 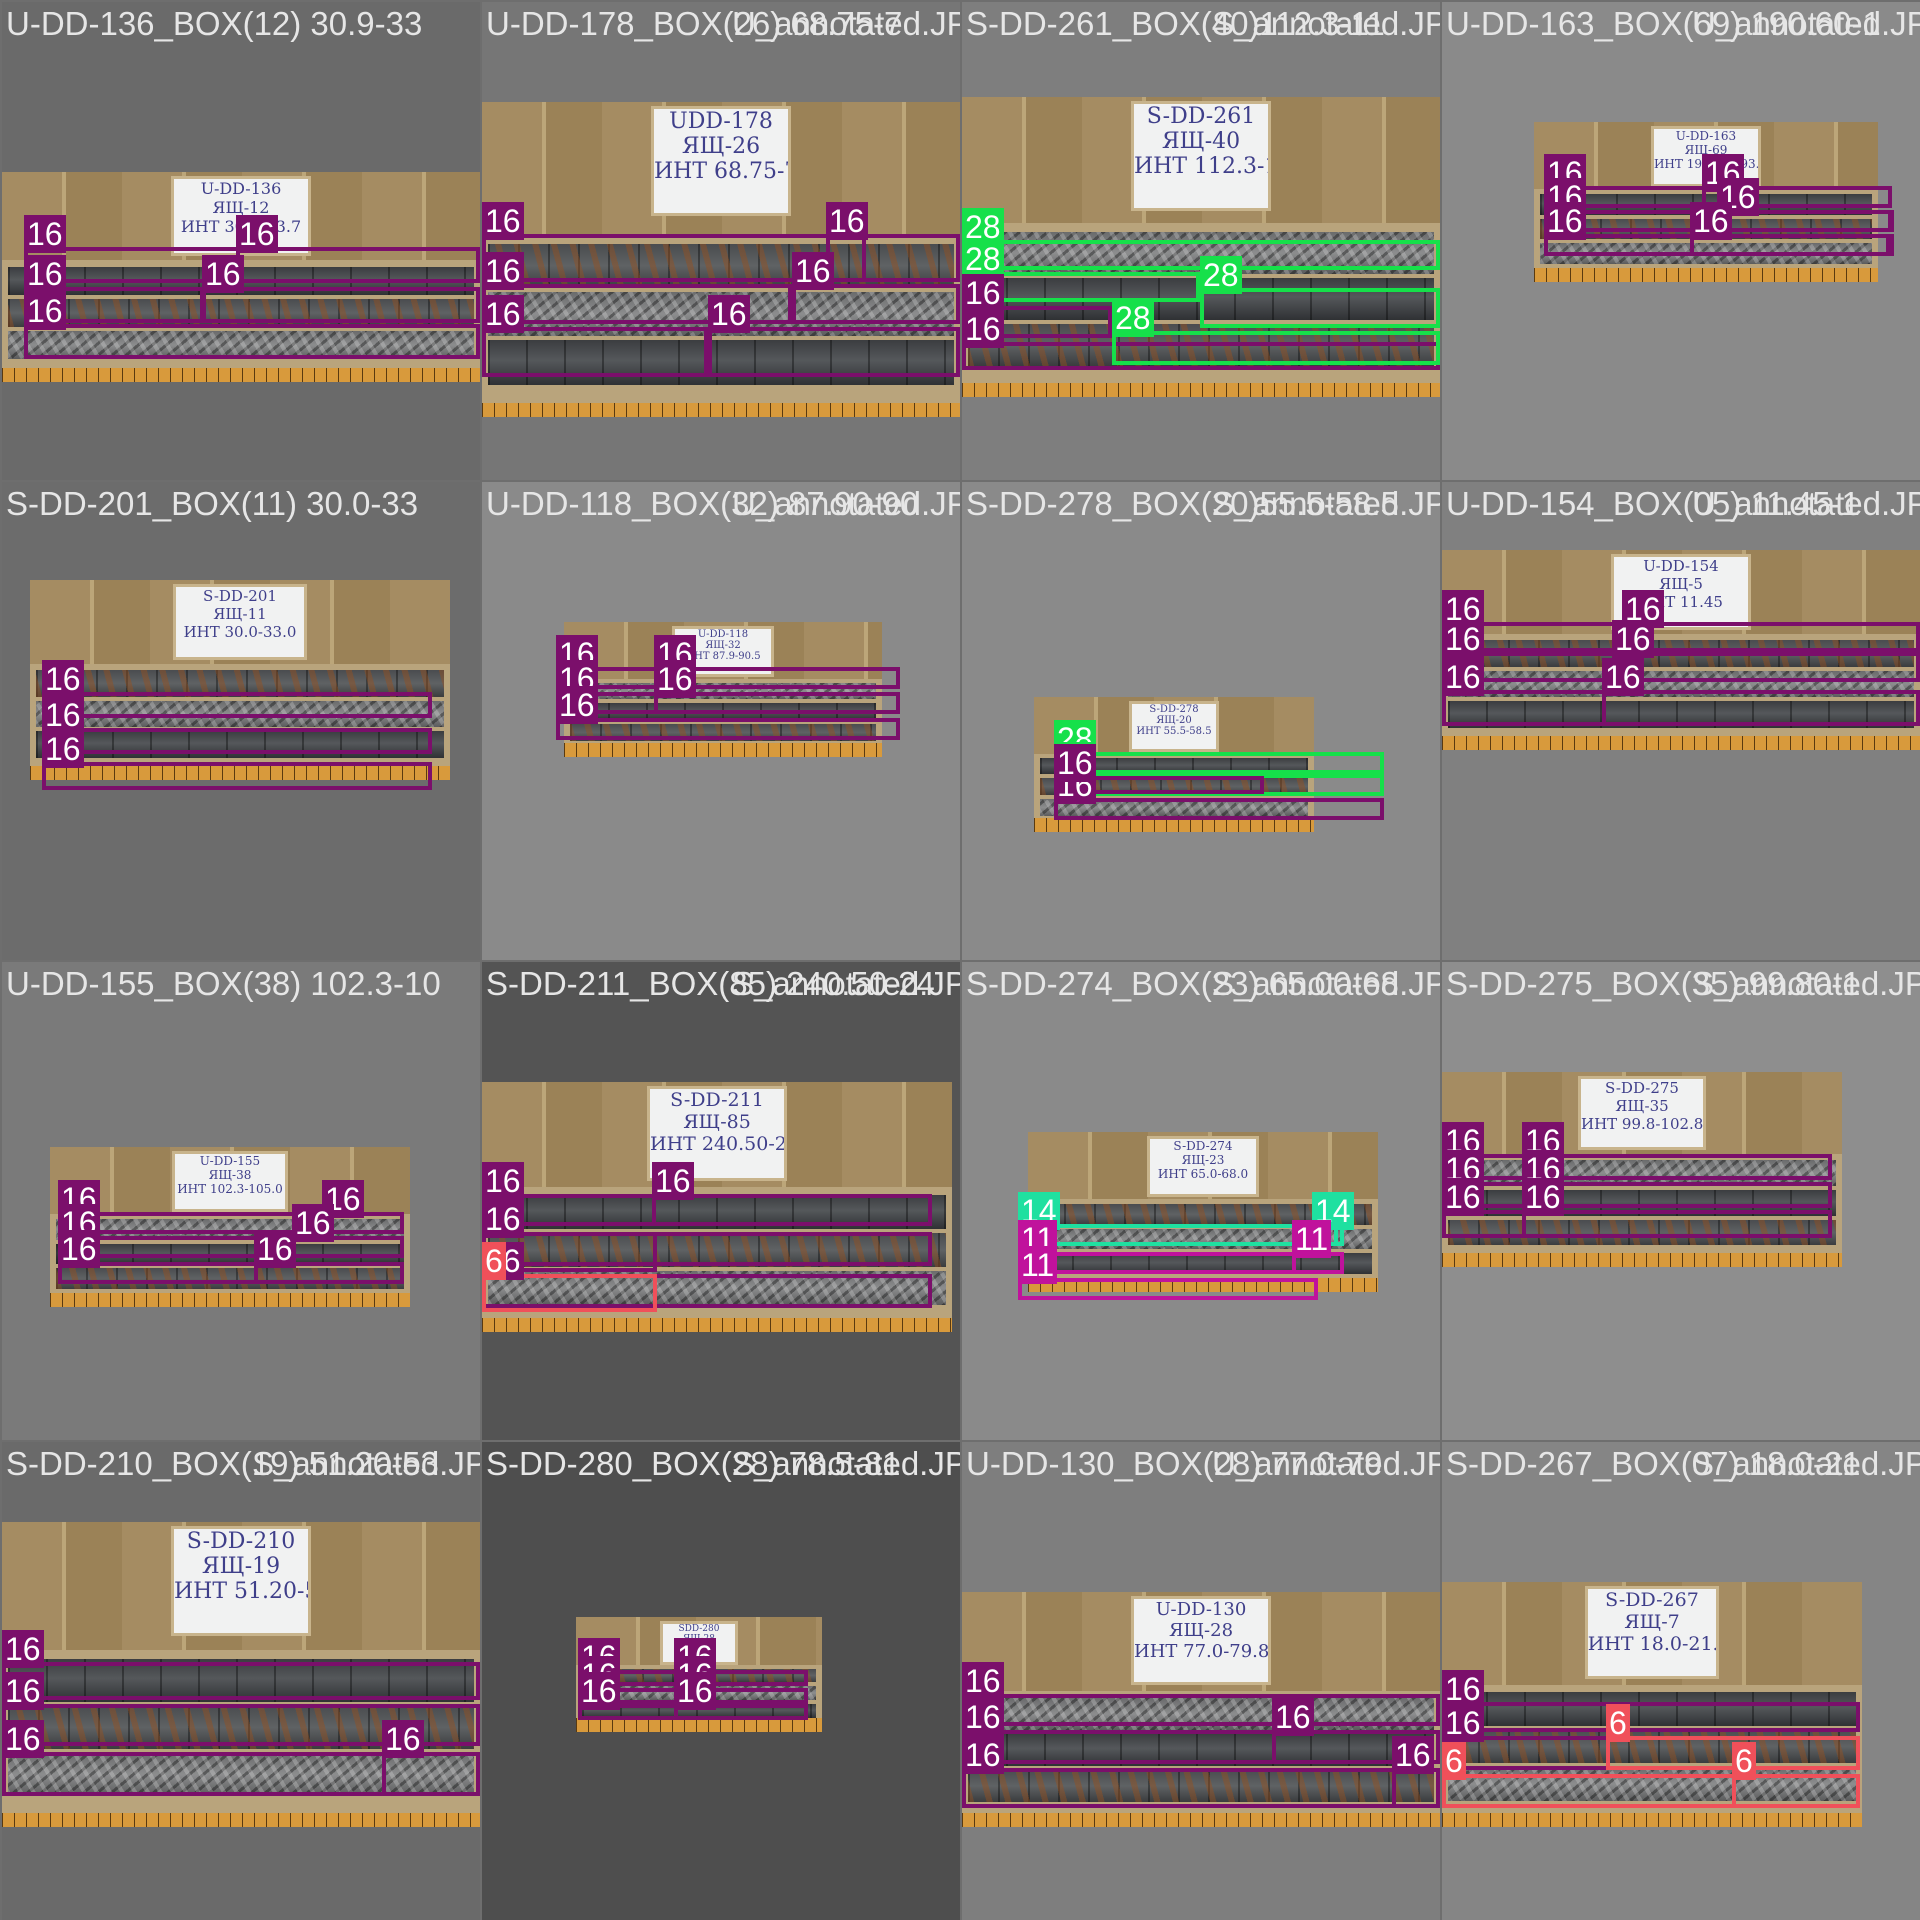 What do you see at coordinates (1203, 1174) in the screenshot?
I see `label-board-line: ИНТ 65.0-68.0` at bounding box center [1203, 1174].